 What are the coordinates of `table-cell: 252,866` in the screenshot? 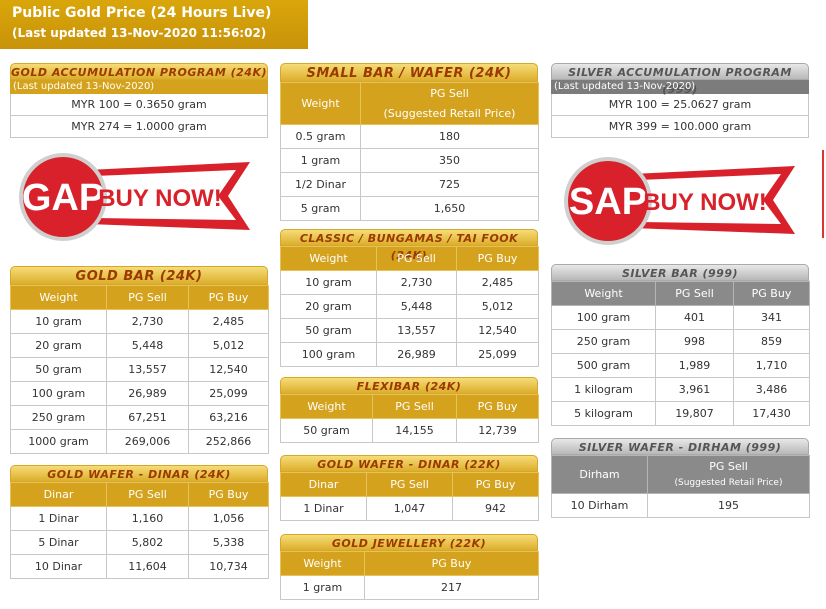 It's located at (228, 441).